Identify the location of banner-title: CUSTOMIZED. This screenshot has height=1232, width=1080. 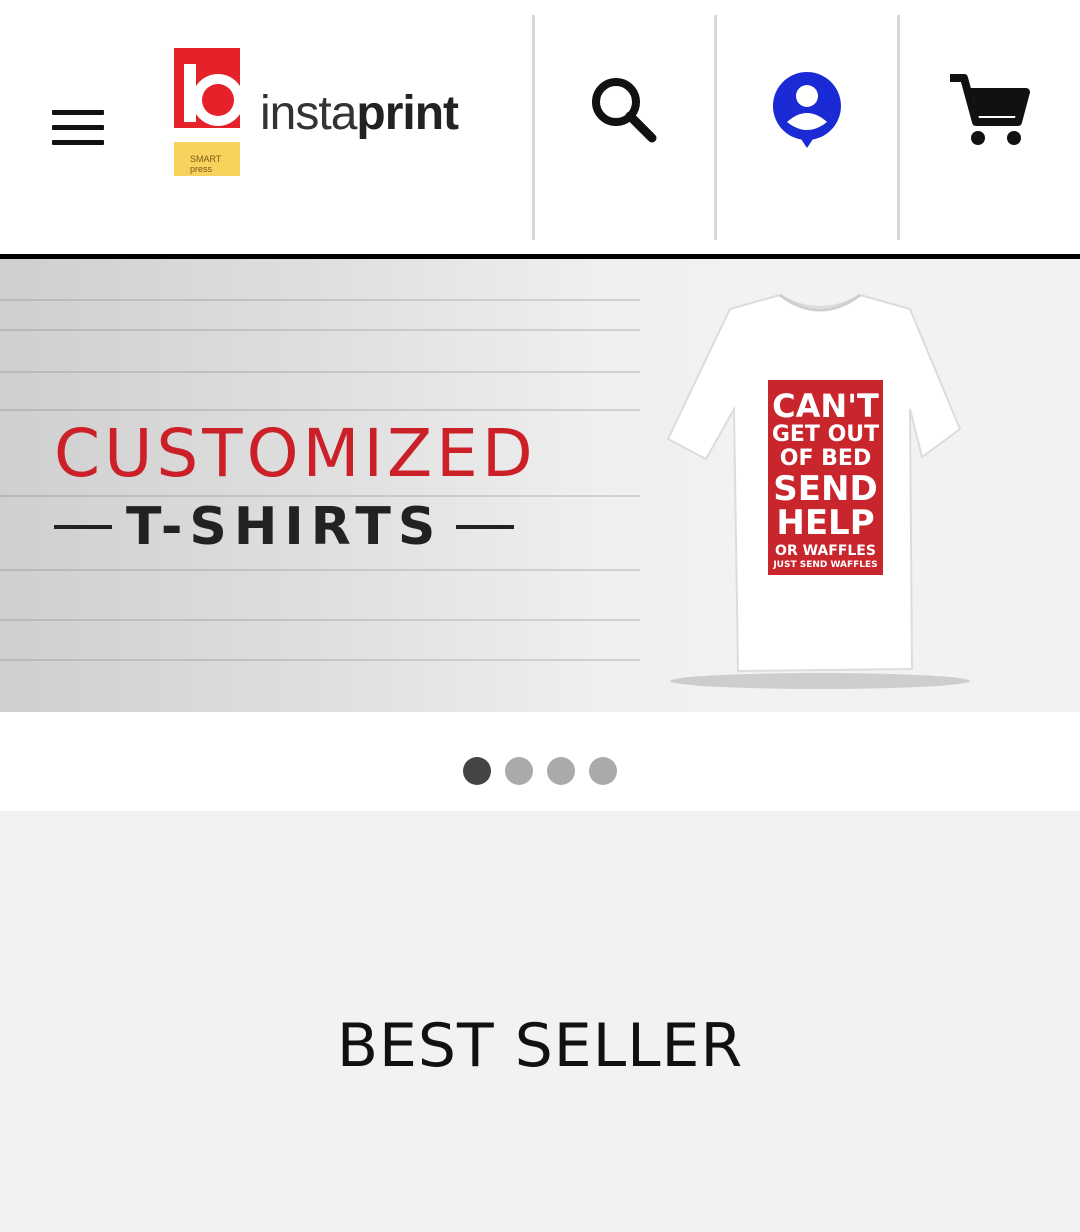
(295, 453).